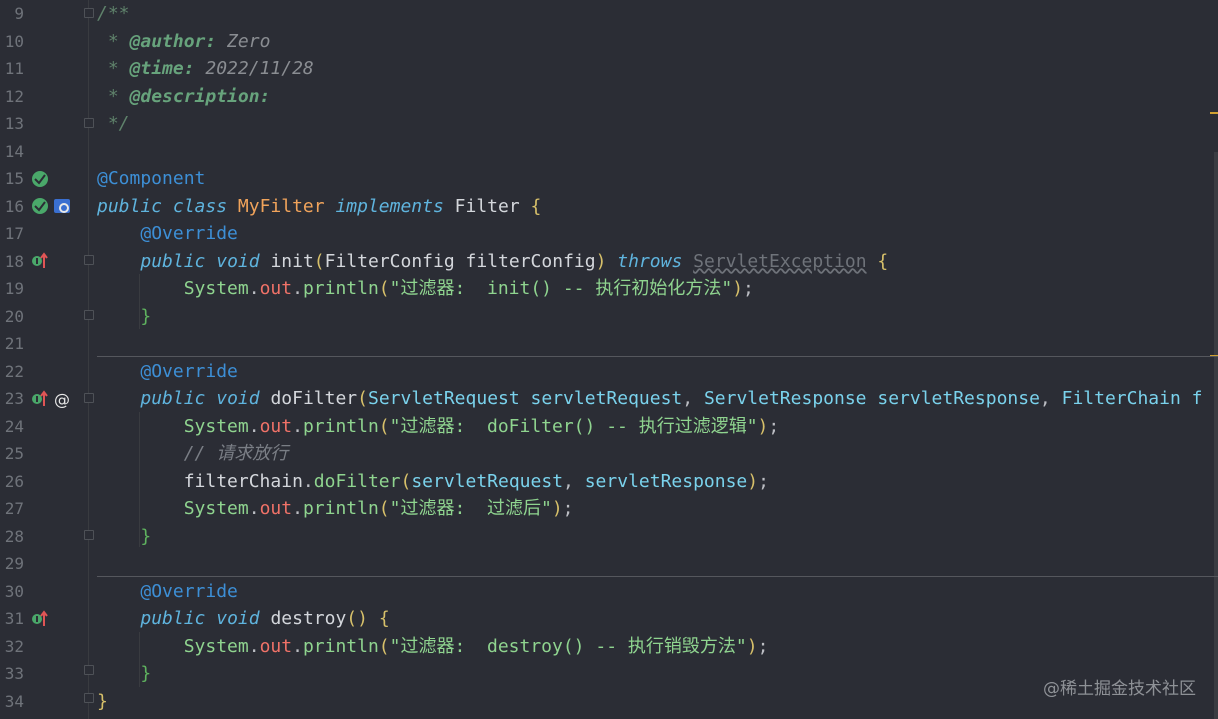  I want to click on doc-value: Zero, so click(243, 41).